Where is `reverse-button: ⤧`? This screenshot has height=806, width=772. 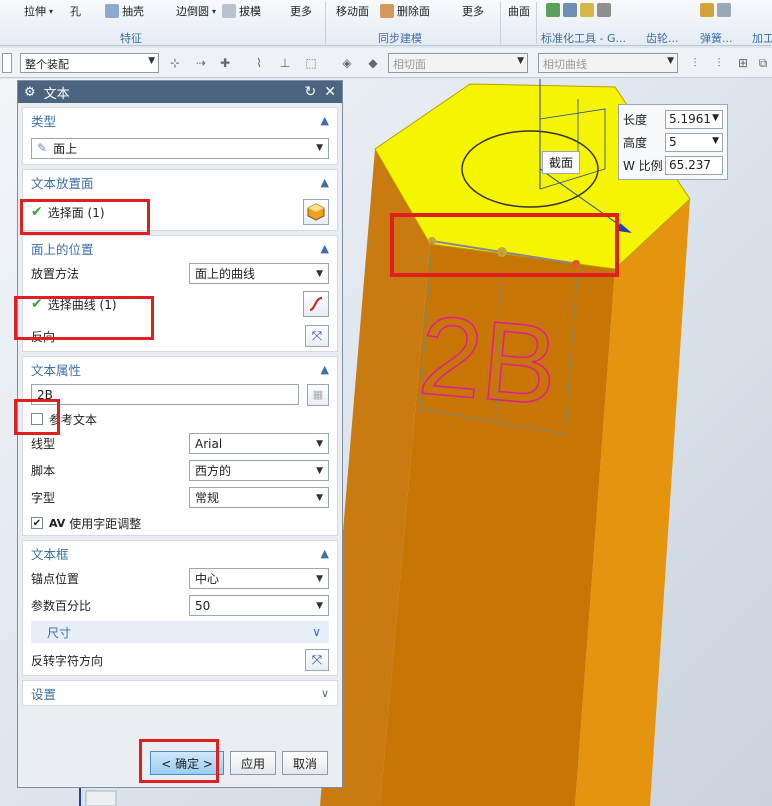 reverse-button: ⤧ is located at coordinates (317, 336).